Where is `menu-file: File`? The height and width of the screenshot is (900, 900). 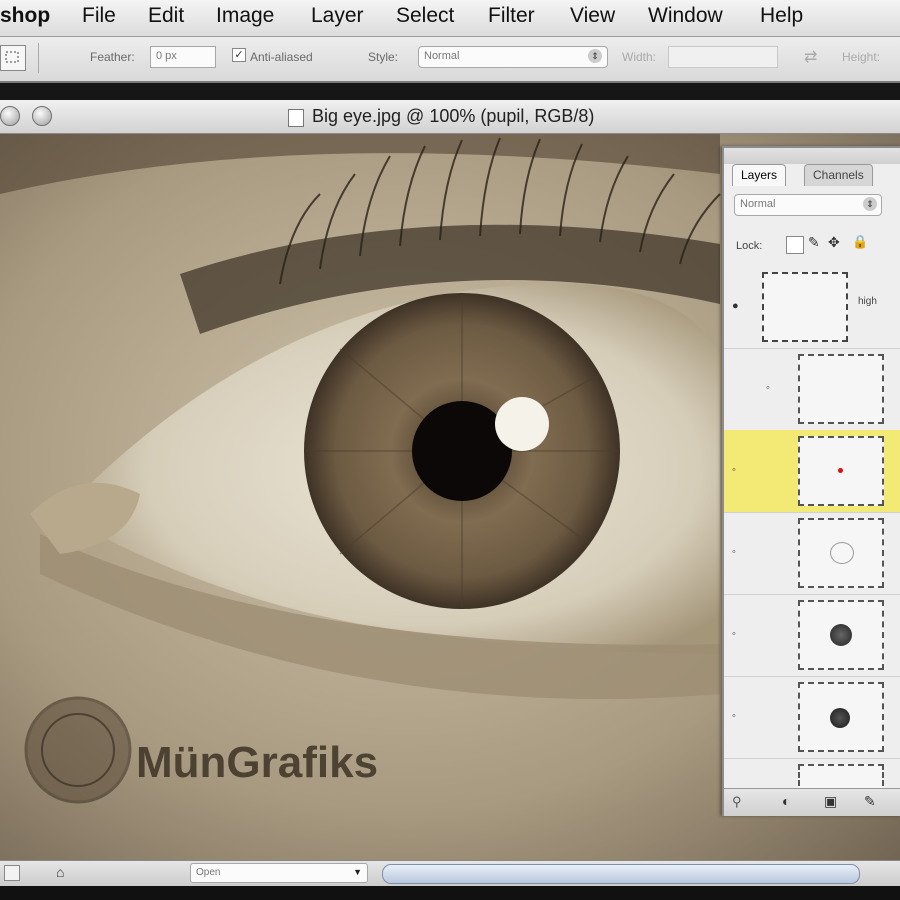
menu-file: File is located at coordinates (99, 16).